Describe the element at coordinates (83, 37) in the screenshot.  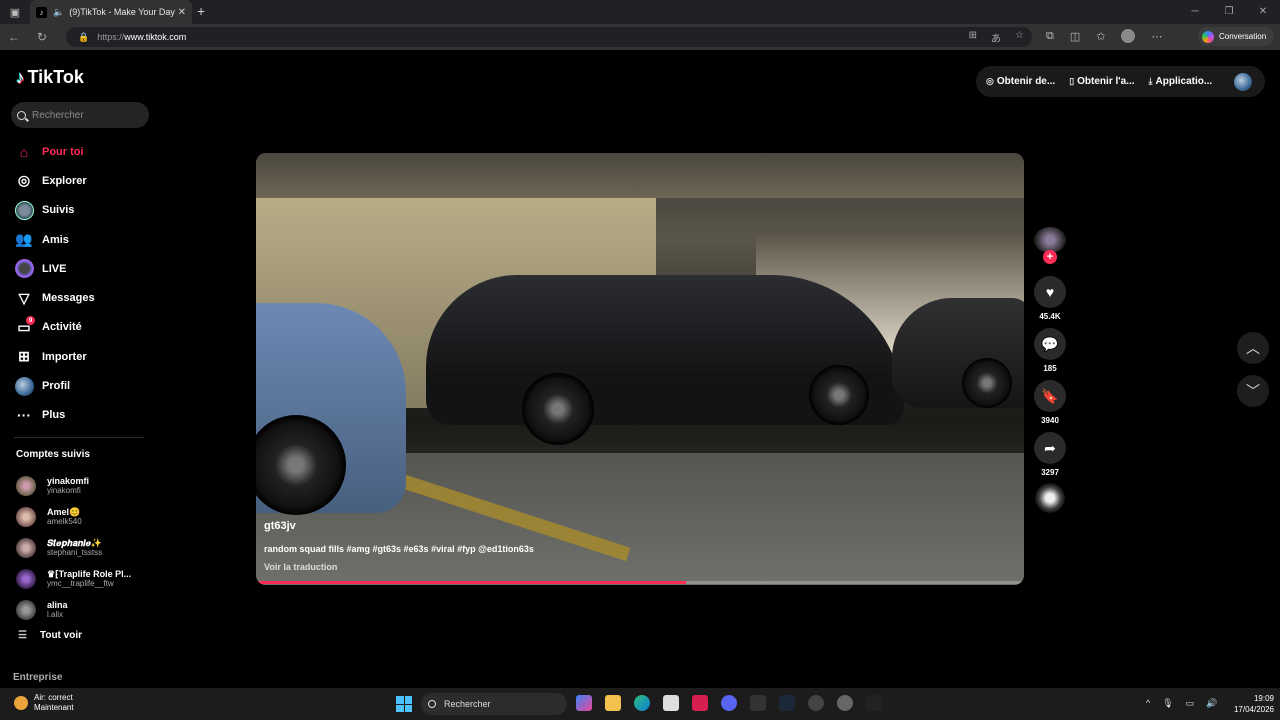
I see `lock-icon: 🔒` at that location.